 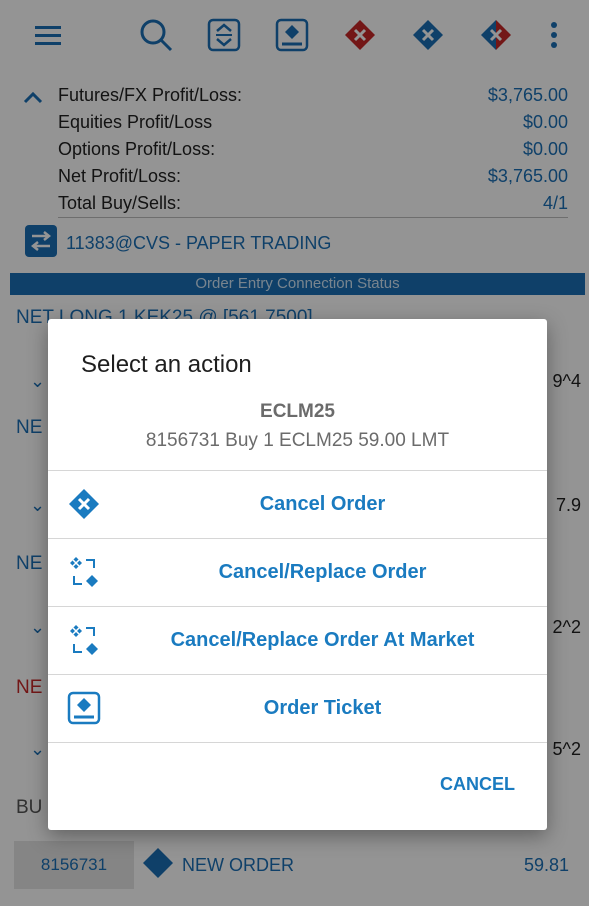 What do you see at coordinates (322, 708) in the screenshot?
I see `action-label: Order Ticket` at bounding box center [322, 708].